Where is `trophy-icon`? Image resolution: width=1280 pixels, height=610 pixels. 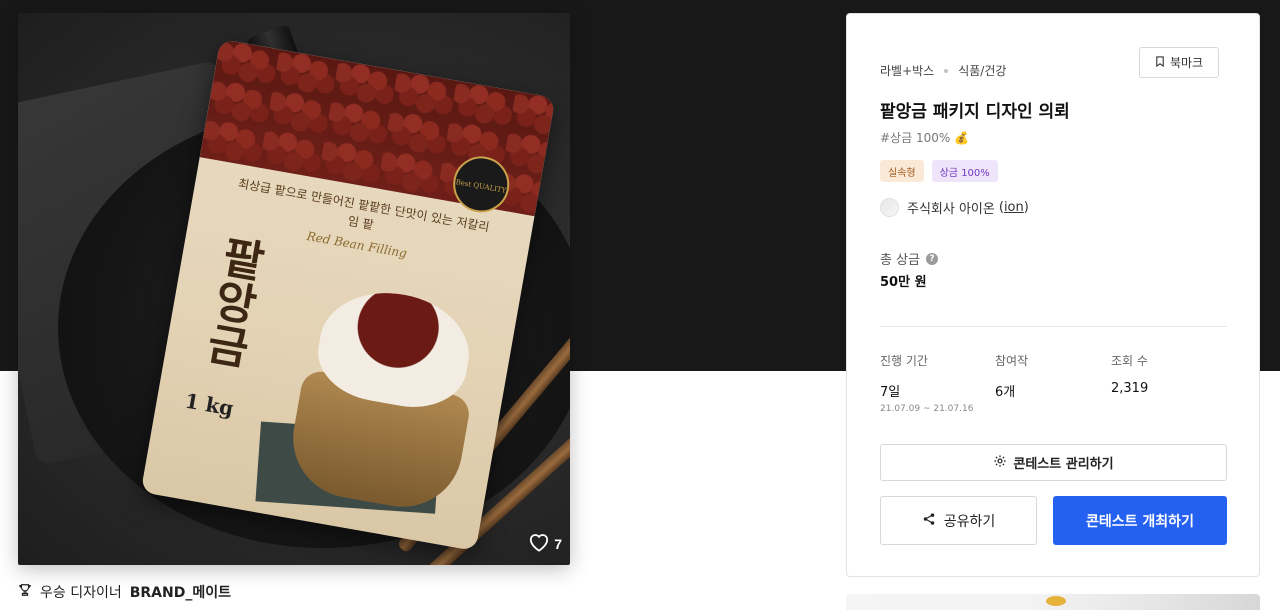 trophy-icon is located at coordinates (25, 592).